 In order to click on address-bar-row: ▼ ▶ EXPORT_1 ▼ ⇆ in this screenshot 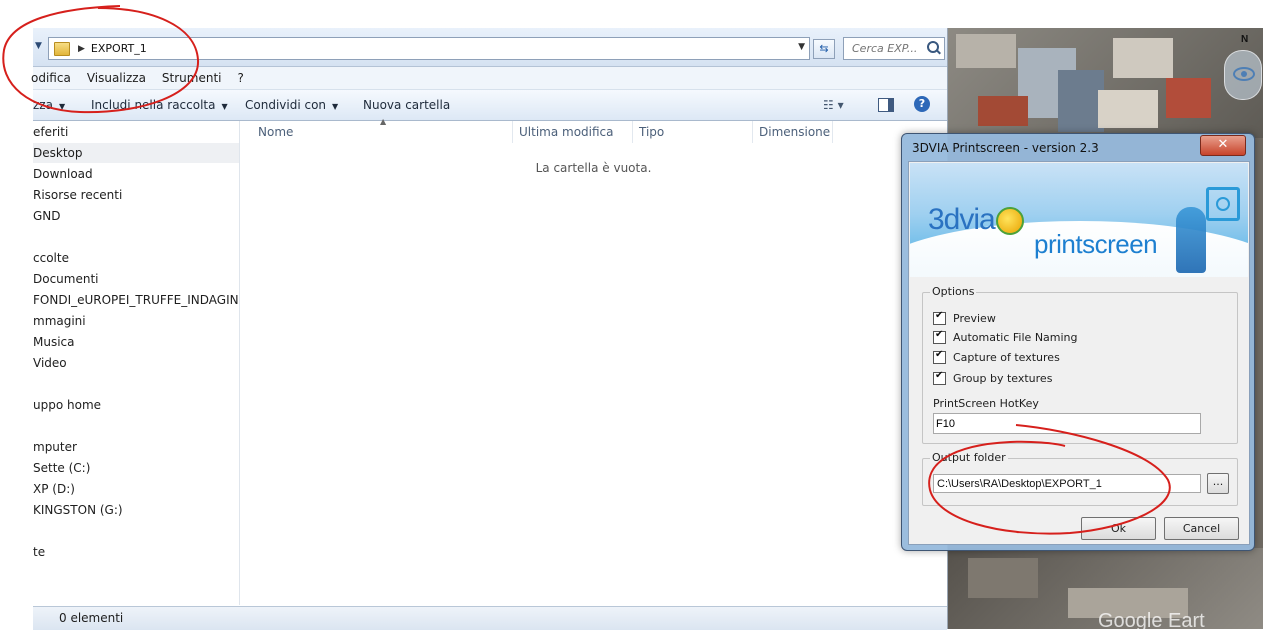, I will do `click(490, 47)`.